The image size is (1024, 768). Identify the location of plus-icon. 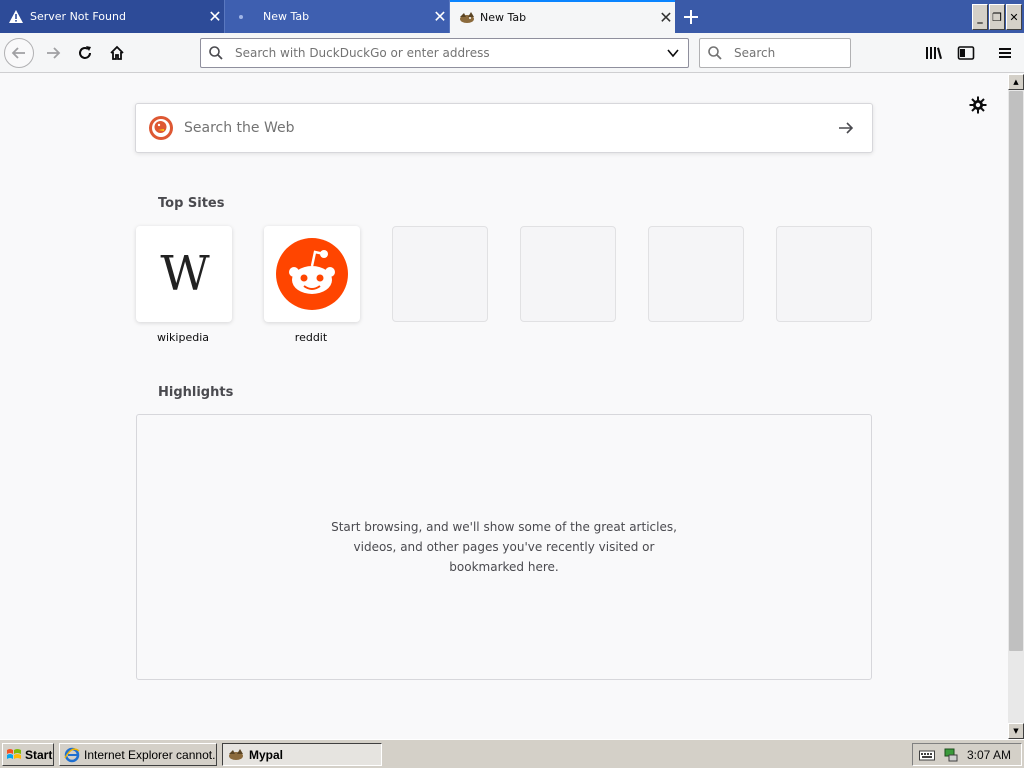
(691, 17).